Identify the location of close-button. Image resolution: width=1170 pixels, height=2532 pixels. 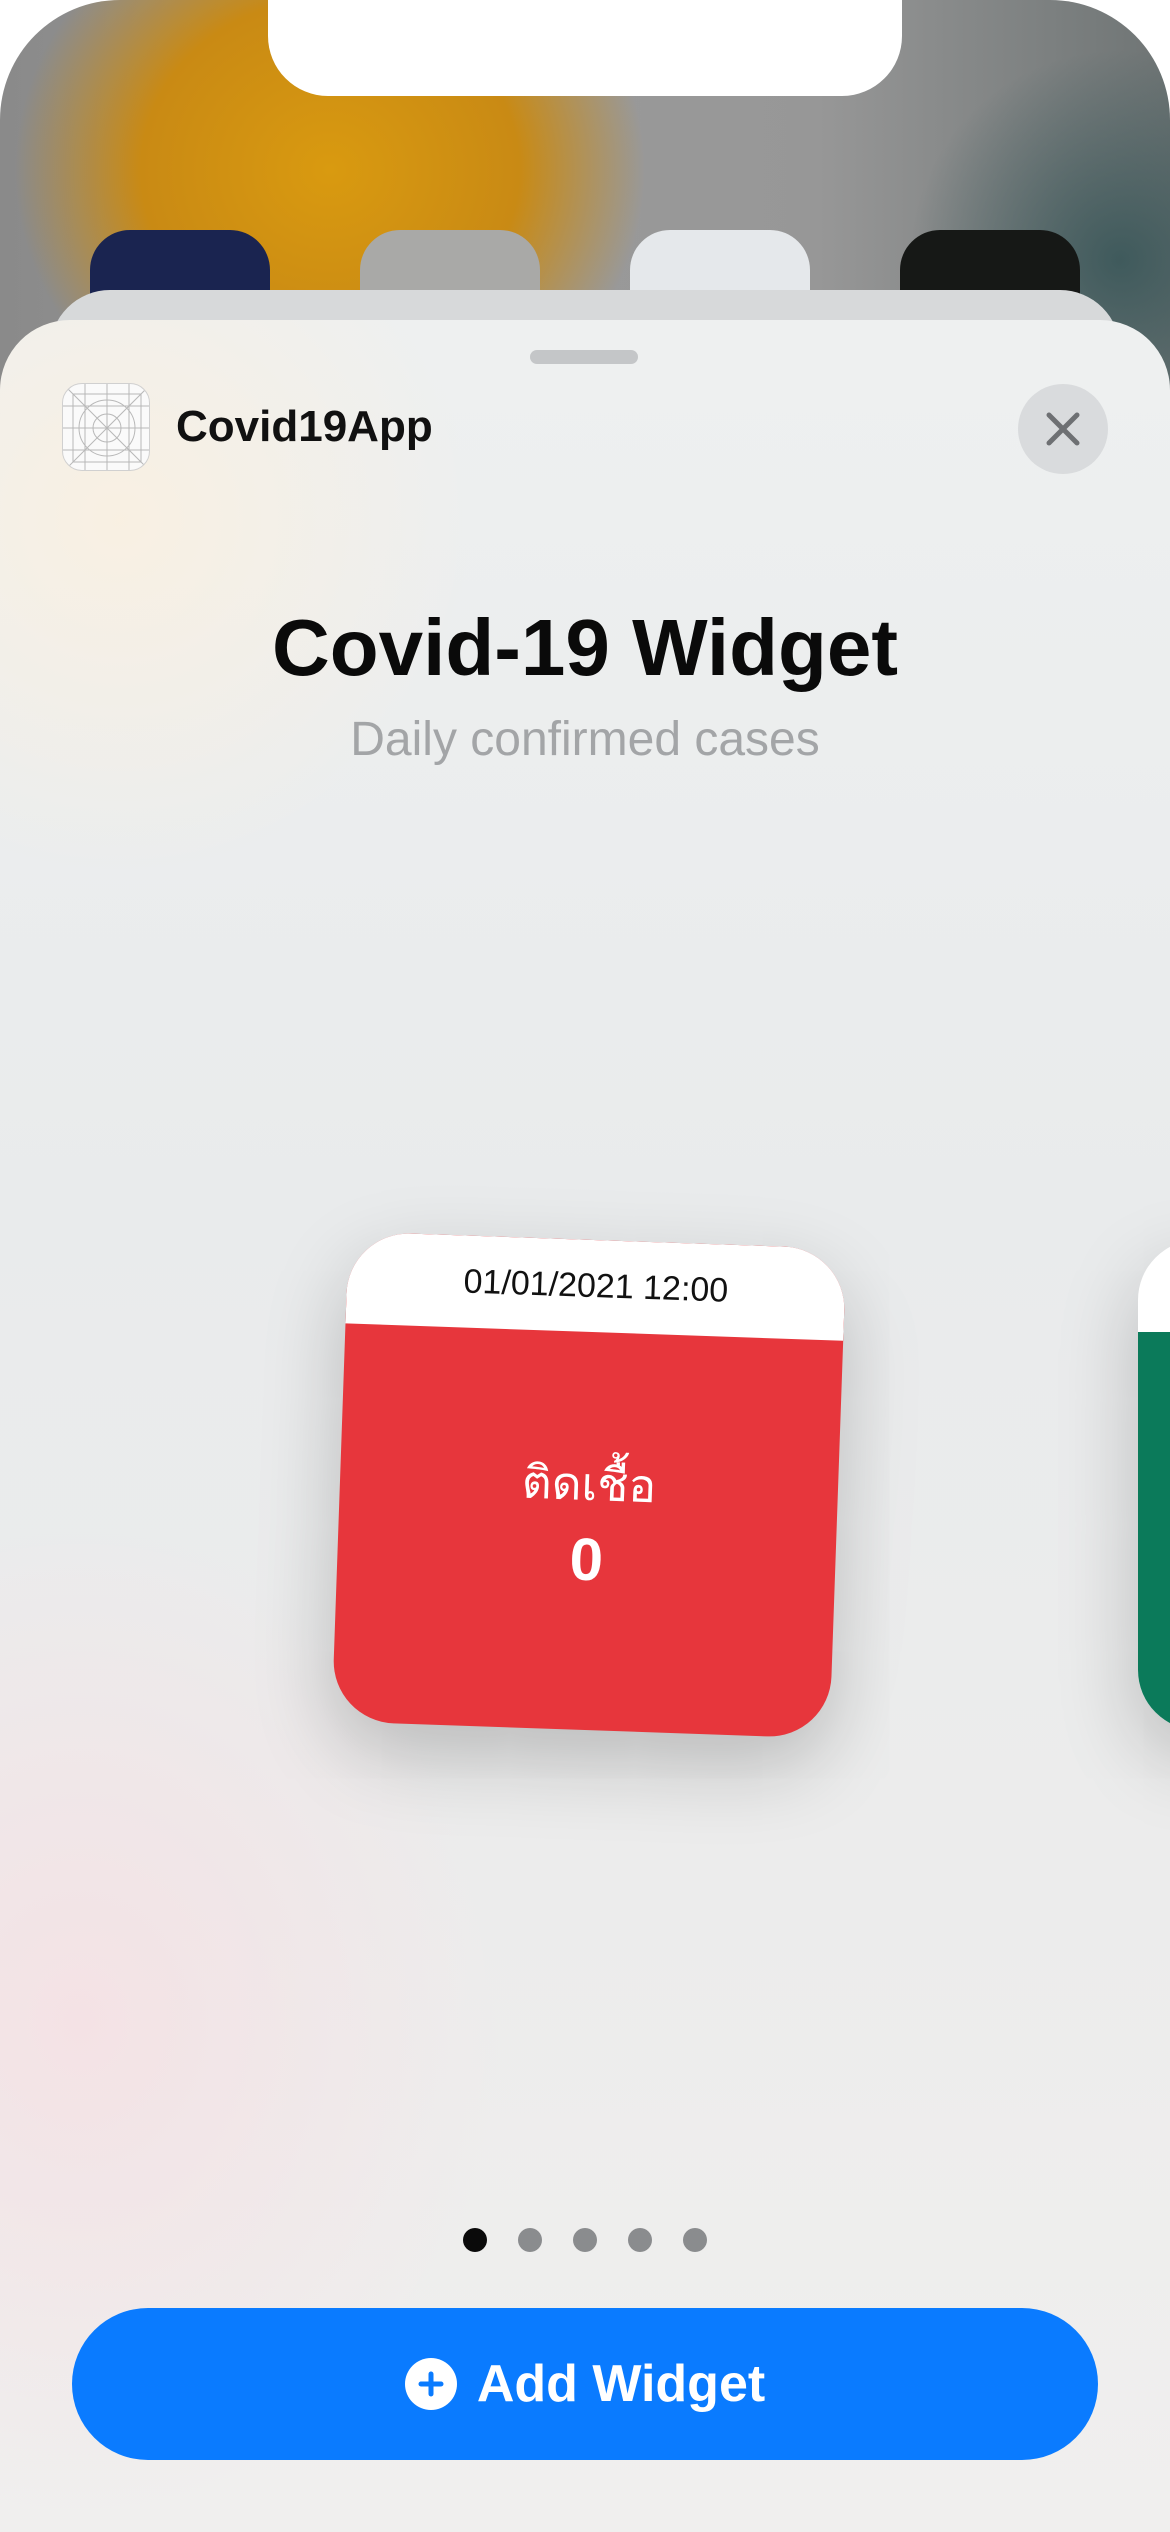
(1063, 429).